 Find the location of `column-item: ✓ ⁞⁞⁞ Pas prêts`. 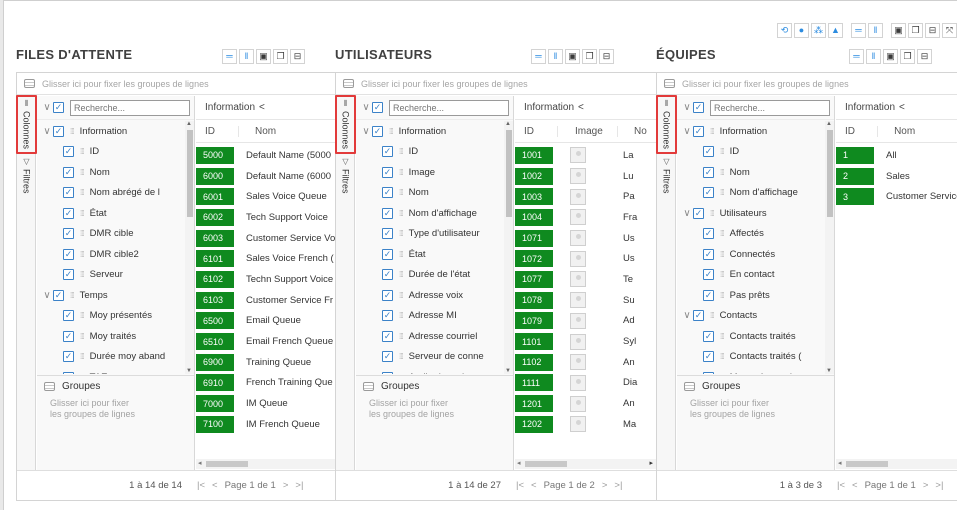

column-item: ✓ ⁞⁞⁞ Pas prêts is located at coordinates (750, 295).